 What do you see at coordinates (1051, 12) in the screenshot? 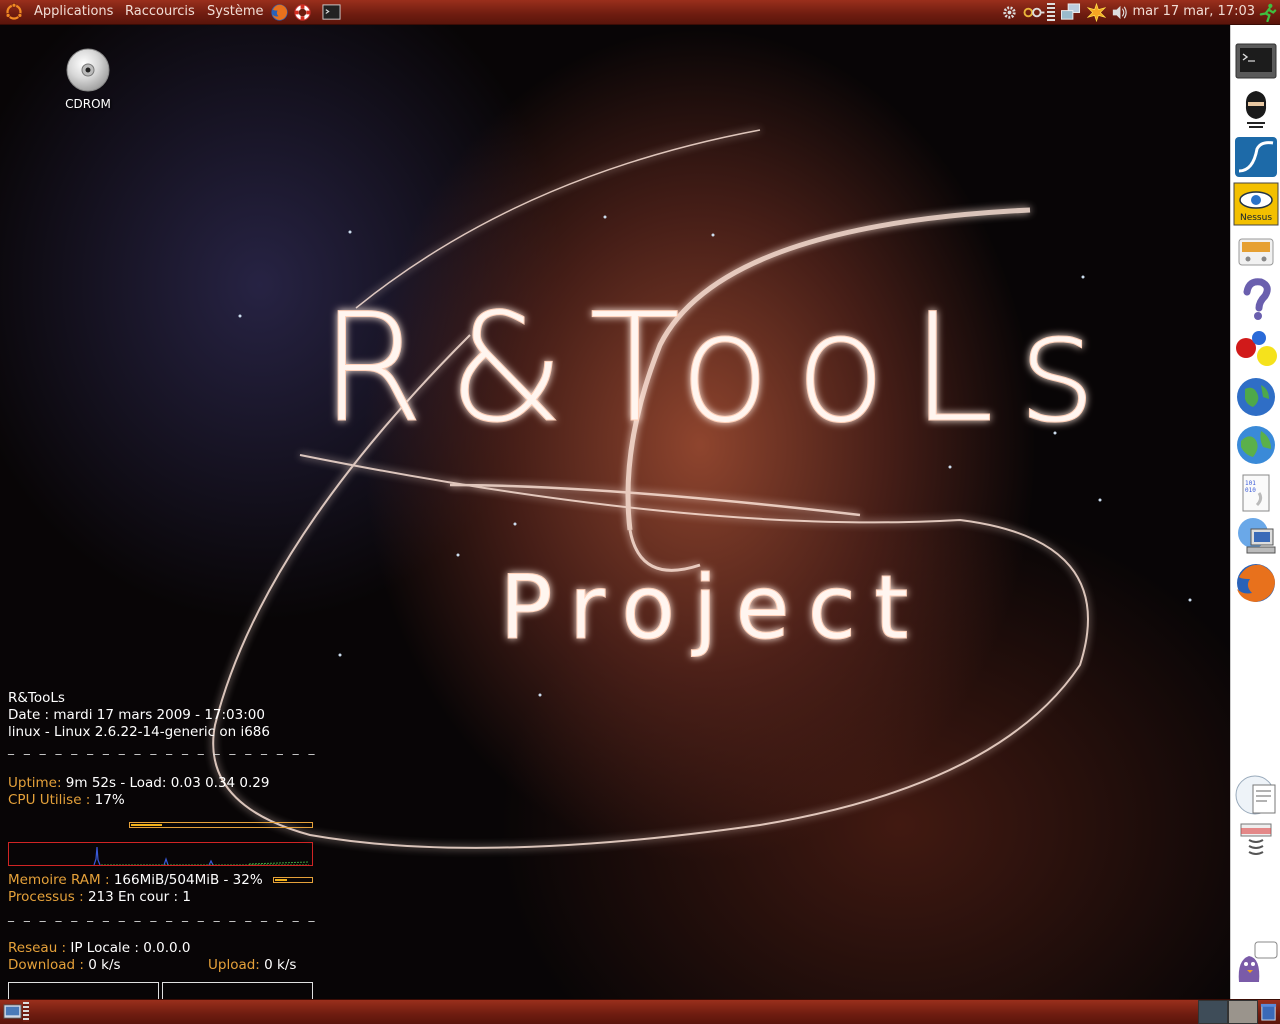
I see `panel-separator-handle` at bounding box center [1051, 12].